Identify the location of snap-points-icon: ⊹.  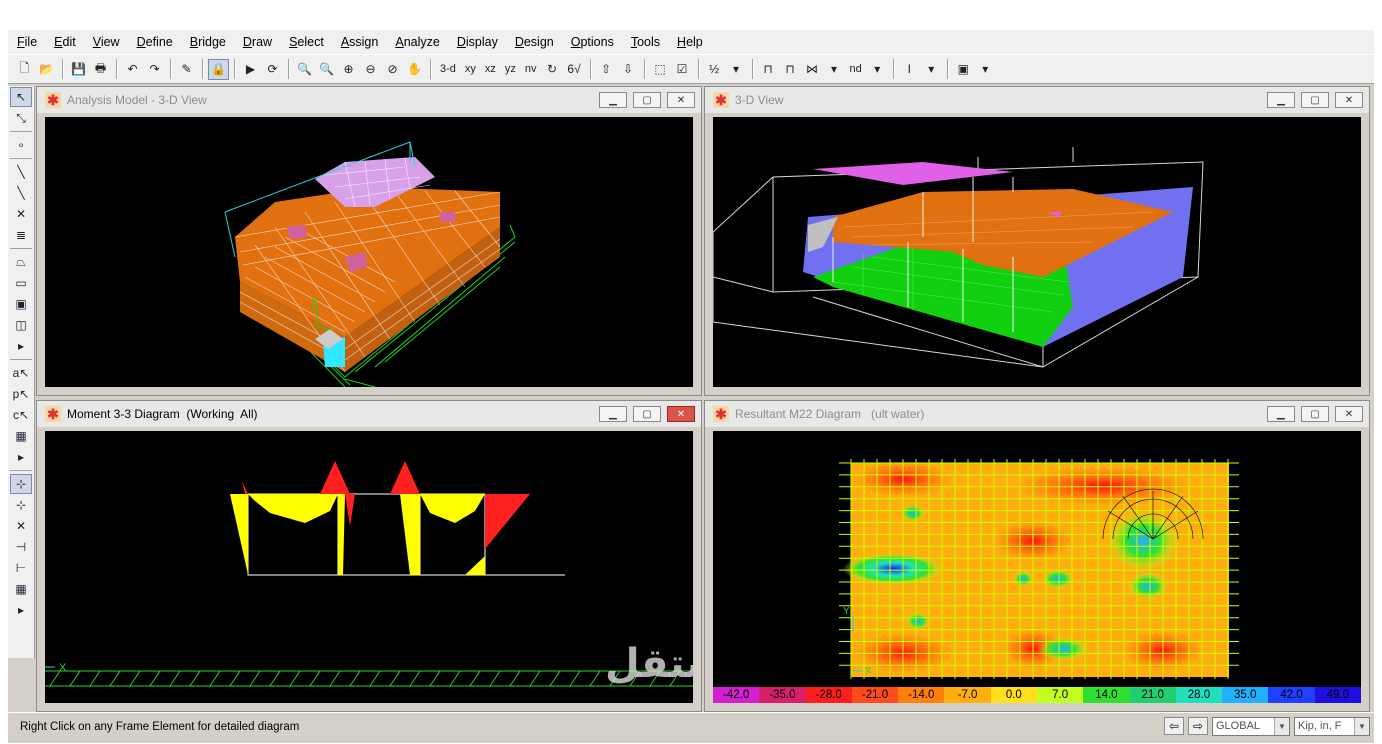
(21, 484).